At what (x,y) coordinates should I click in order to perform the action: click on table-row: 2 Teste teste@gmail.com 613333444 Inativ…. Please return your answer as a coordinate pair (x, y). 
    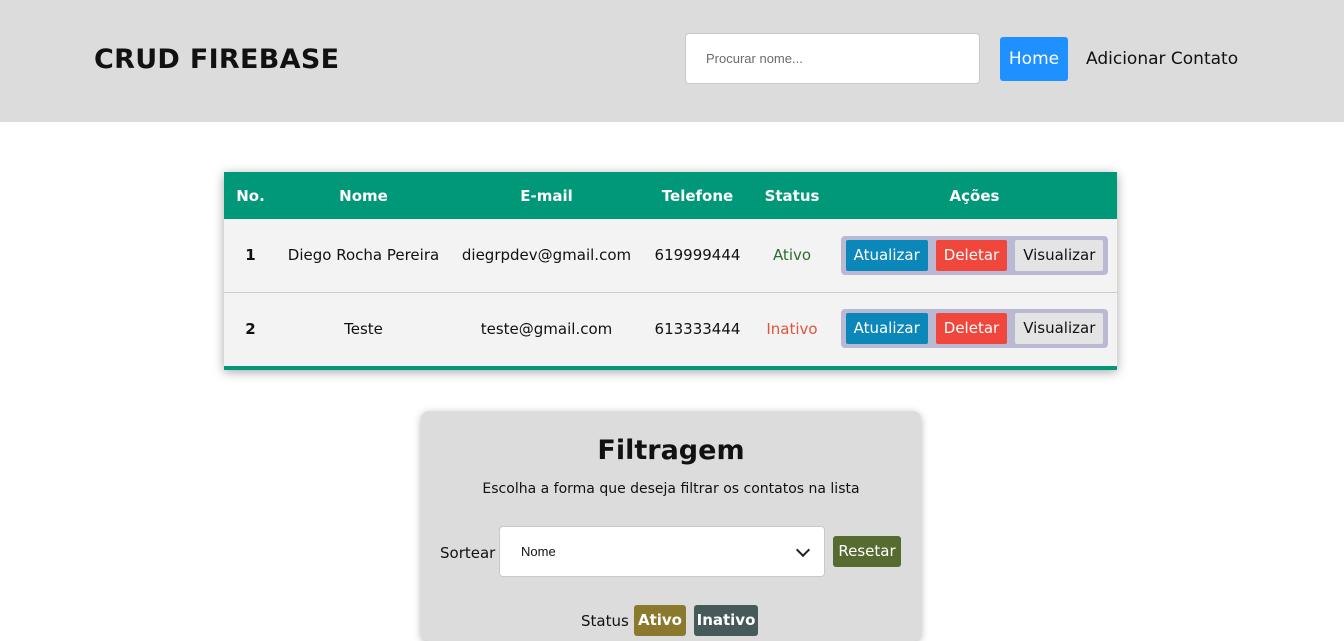
    Looking at the image, I should click on (670, 328).